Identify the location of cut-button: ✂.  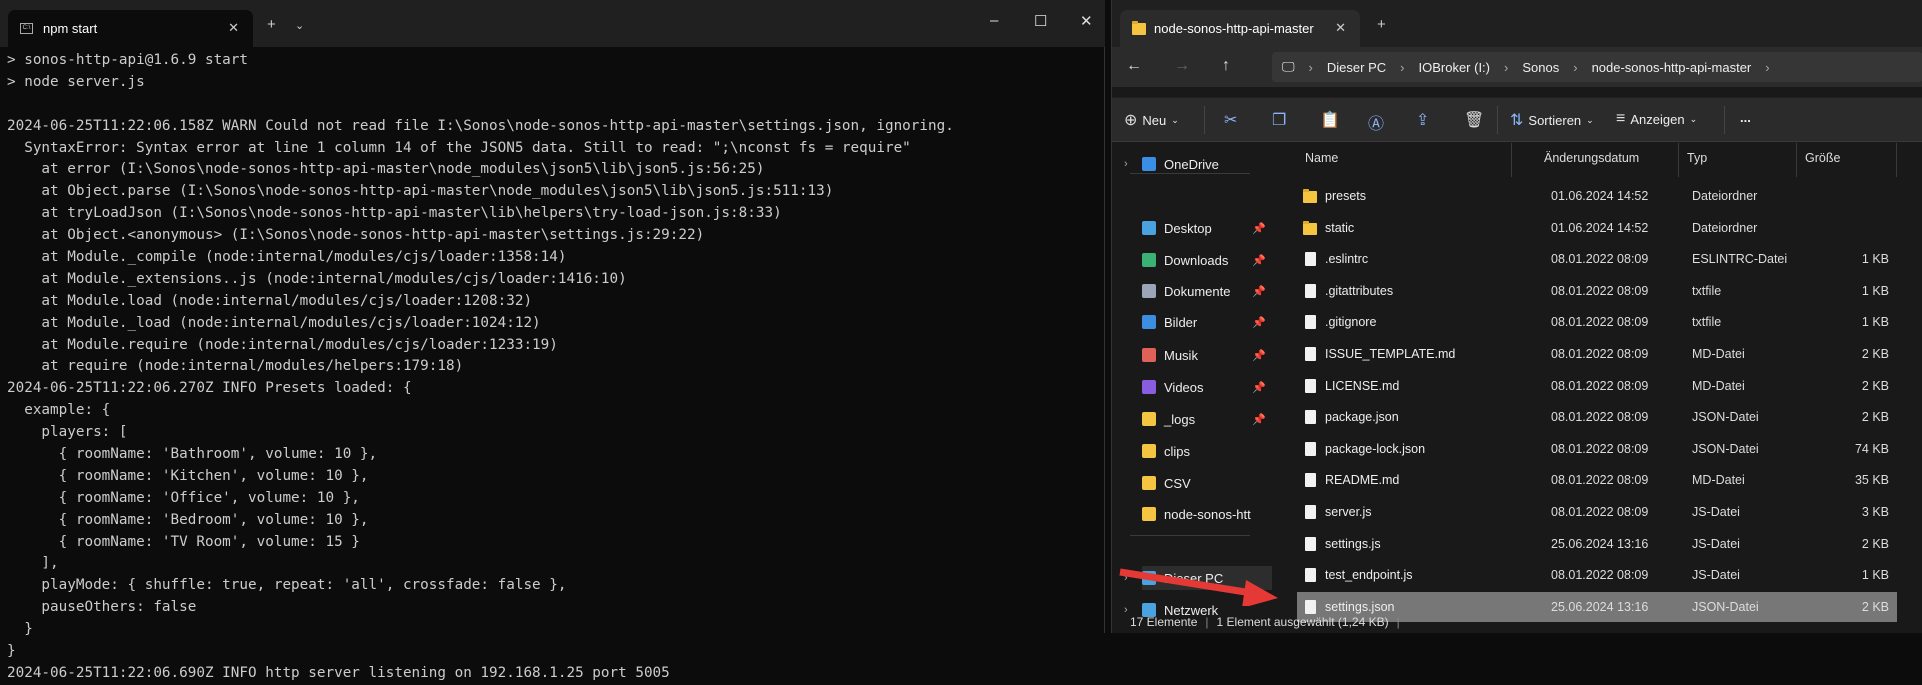
(1230, 120).